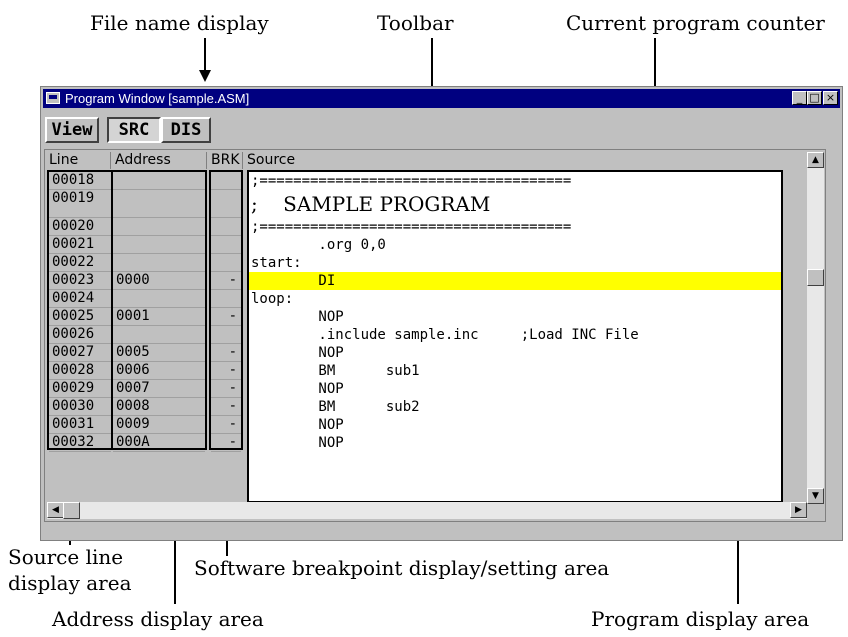  What do you see at coordinates (186, 130) in the screenshot?
I see `dis-button: DIS` at bounding box center [186, 130].